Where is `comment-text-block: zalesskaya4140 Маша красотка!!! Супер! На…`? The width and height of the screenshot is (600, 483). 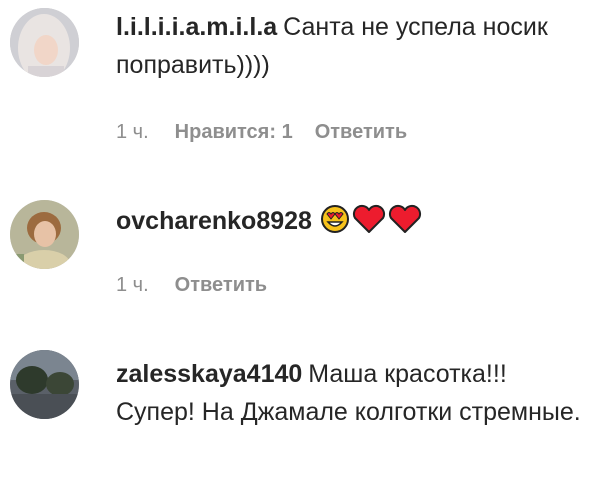
comment-text-block: zalesskaya4140 Маша красотка!!! Супер! На… is located at coordinates (351, 393).